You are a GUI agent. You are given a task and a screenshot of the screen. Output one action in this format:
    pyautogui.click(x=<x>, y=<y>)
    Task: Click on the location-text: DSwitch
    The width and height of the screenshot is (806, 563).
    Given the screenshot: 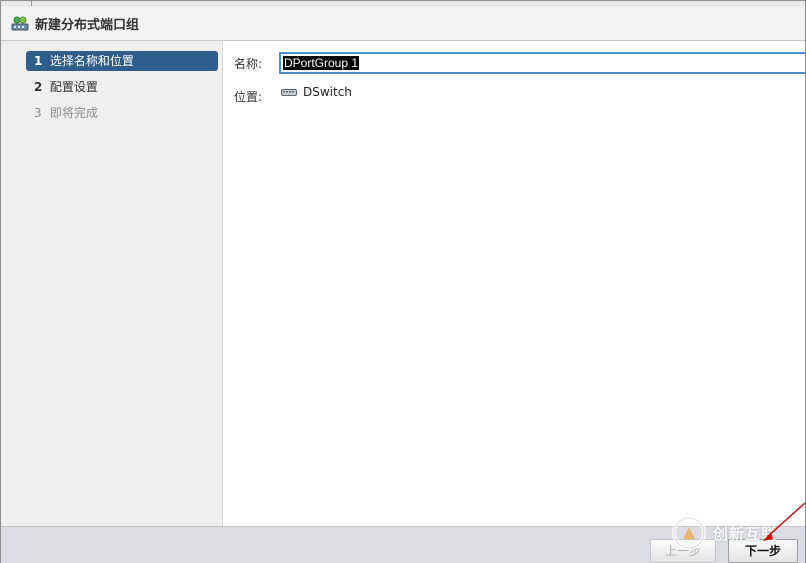 What is the action you would take?
    pyautogui.click(x=327, y=92)
    